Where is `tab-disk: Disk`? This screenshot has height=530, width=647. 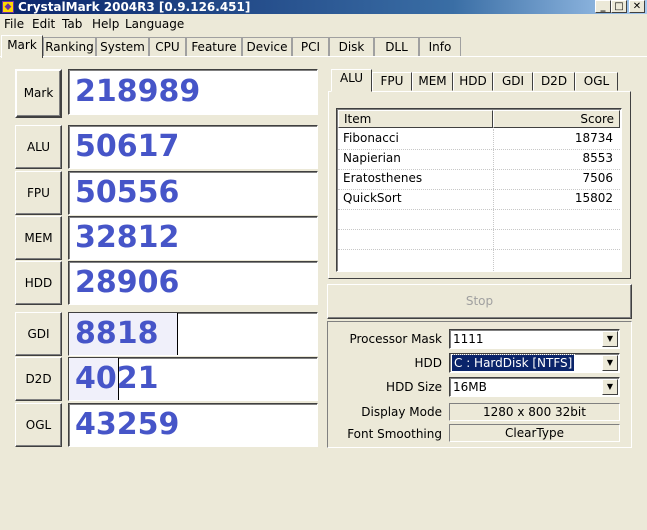 tab-disk: Disk is located at coordinates (351, 47).